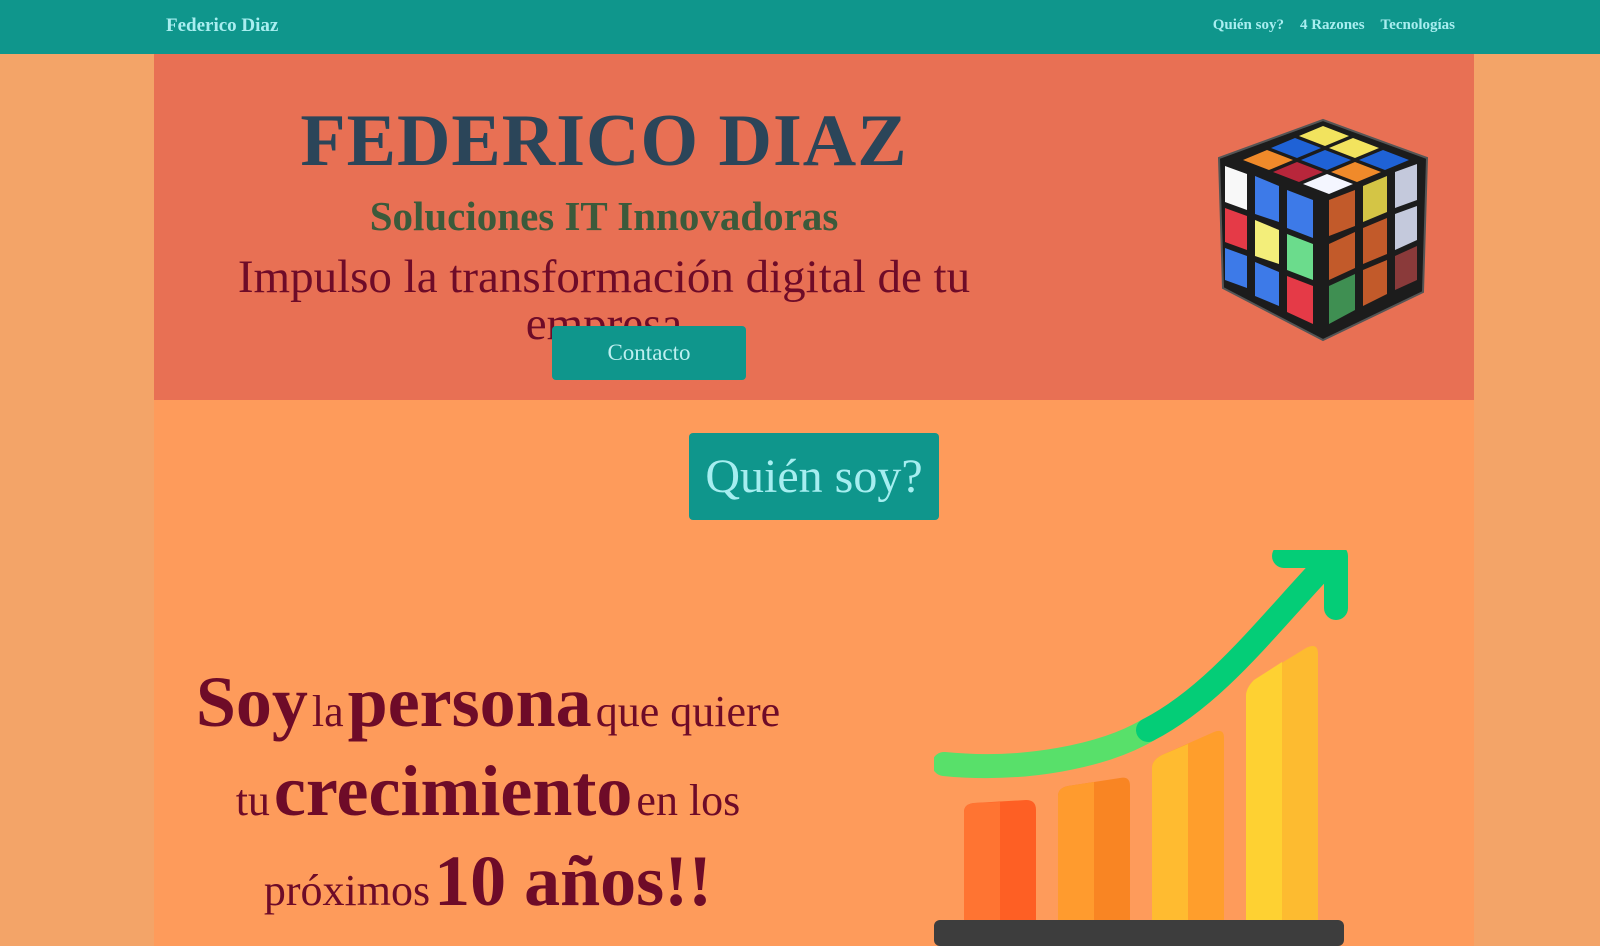  I want to click on rubiks-cube-icon, so click(1323, 230).